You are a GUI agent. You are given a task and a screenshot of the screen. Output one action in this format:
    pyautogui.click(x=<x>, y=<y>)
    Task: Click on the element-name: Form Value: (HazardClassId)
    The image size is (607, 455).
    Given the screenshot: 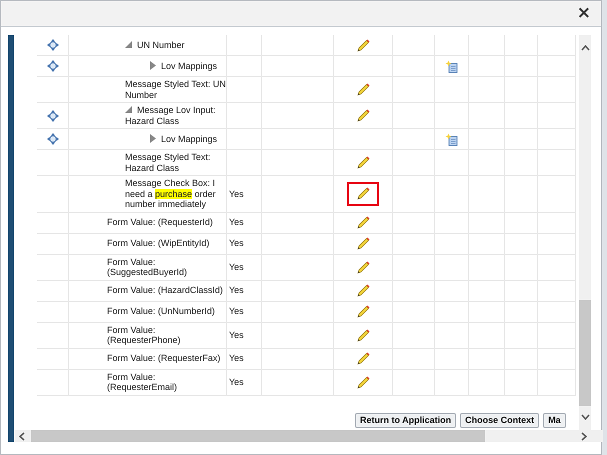 What is the action you would take?
    pyautogui.click(x=165, y=290)
    